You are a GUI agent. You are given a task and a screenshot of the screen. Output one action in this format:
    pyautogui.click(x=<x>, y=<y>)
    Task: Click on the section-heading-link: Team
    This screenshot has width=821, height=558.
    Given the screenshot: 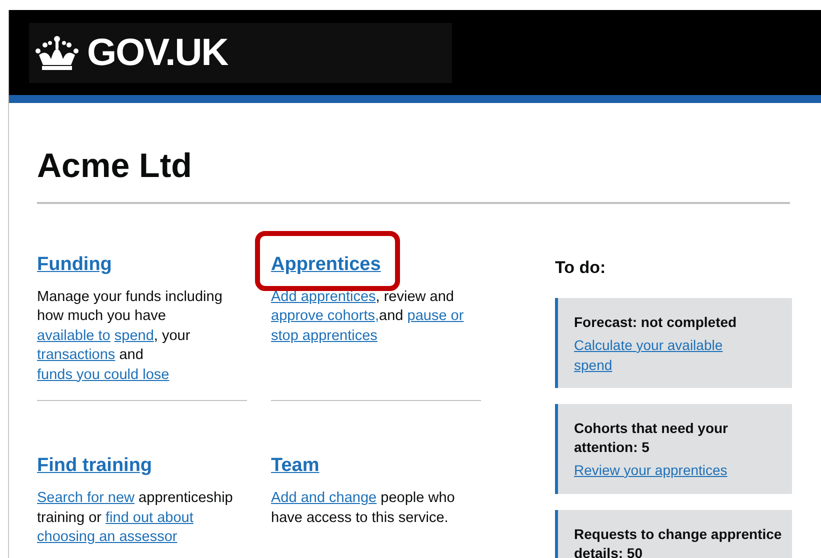 What is the action you would take?
    pyautogui.click(x=295, y=465)
    